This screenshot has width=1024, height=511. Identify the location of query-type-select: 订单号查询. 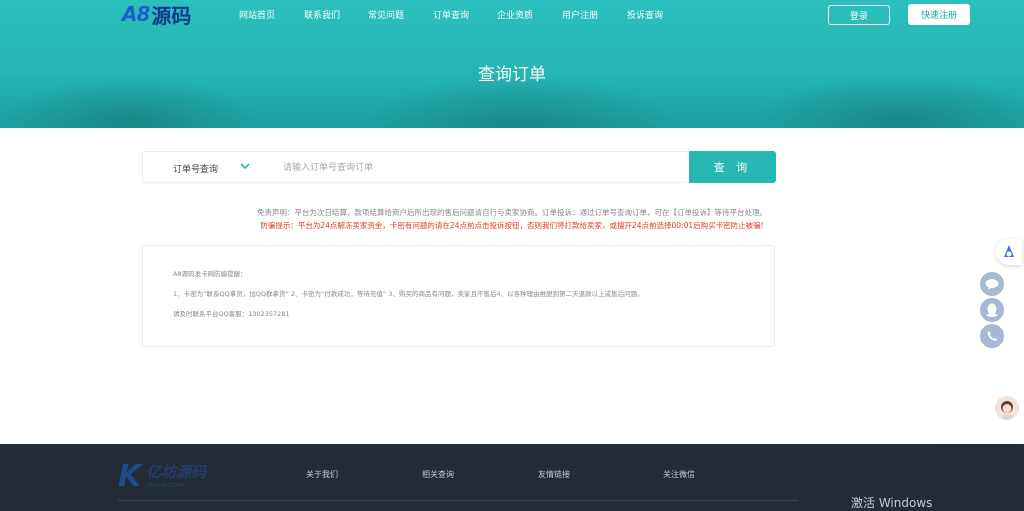
(195, 168).